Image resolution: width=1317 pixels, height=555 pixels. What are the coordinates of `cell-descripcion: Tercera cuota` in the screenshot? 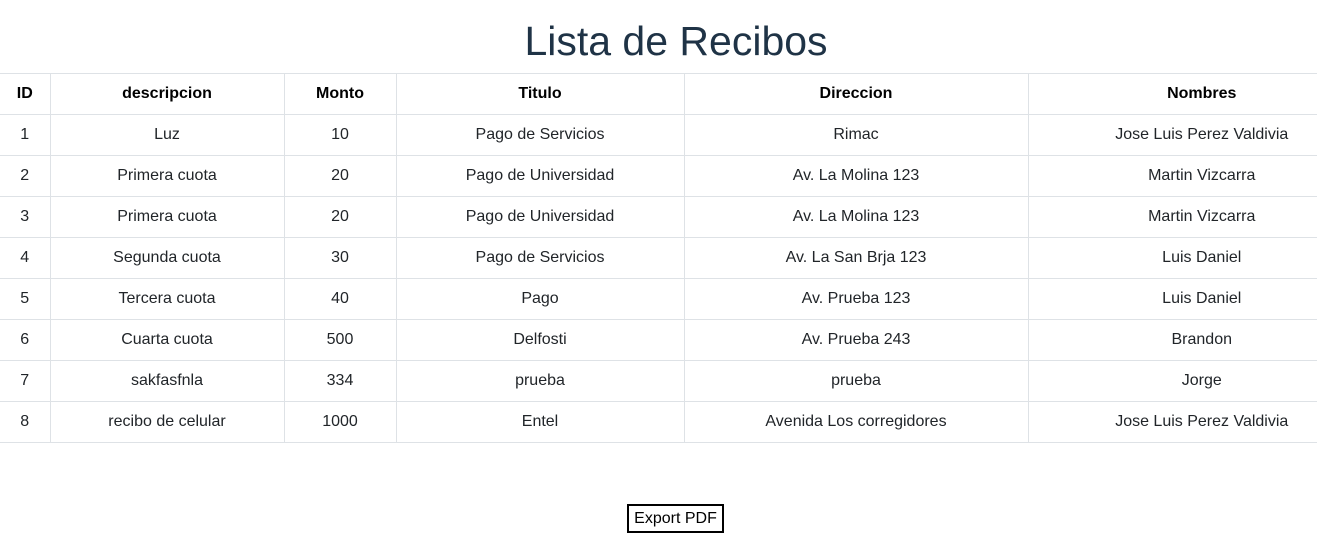 It's located at (166, 299).